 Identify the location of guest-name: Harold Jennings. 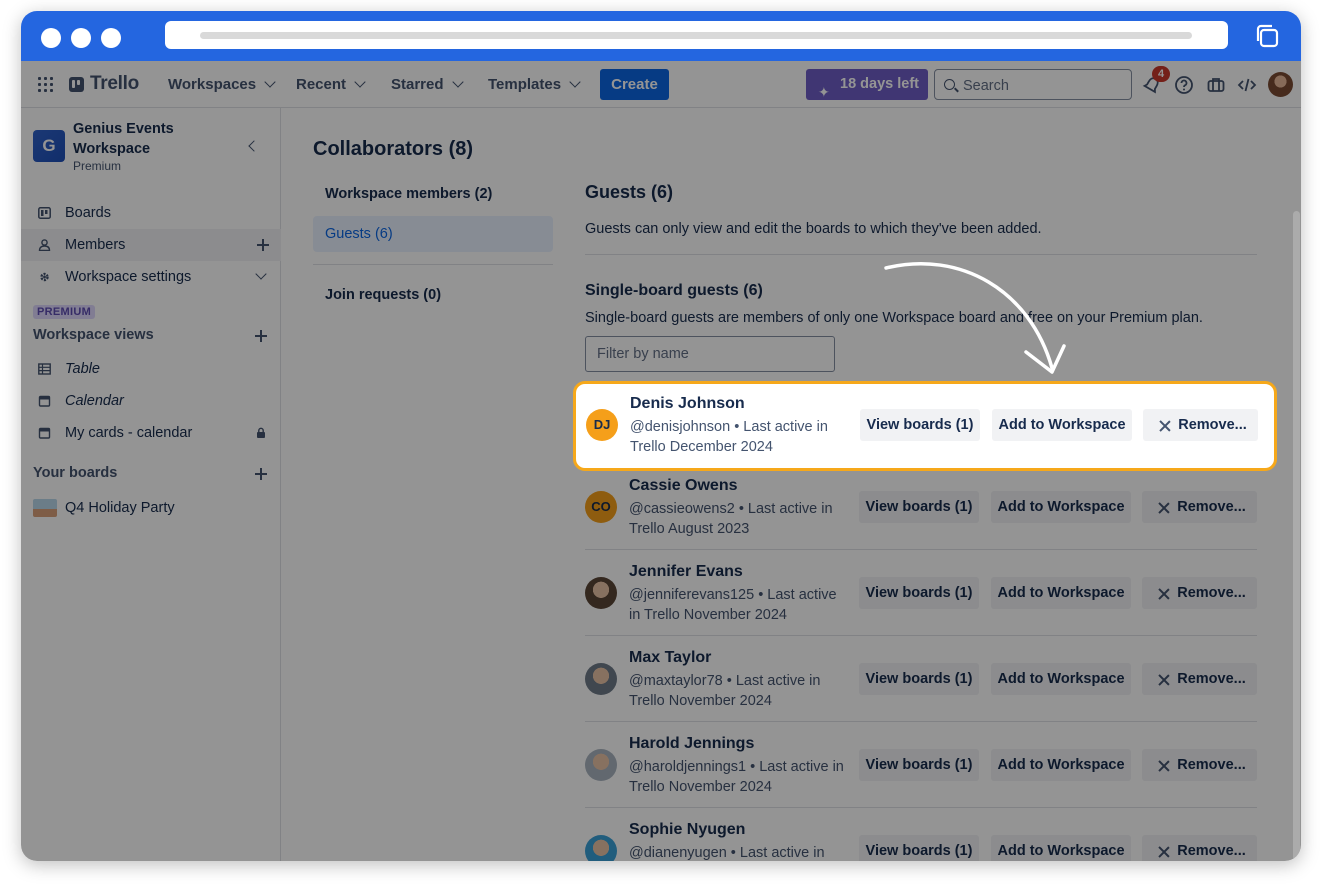
(692, 743).